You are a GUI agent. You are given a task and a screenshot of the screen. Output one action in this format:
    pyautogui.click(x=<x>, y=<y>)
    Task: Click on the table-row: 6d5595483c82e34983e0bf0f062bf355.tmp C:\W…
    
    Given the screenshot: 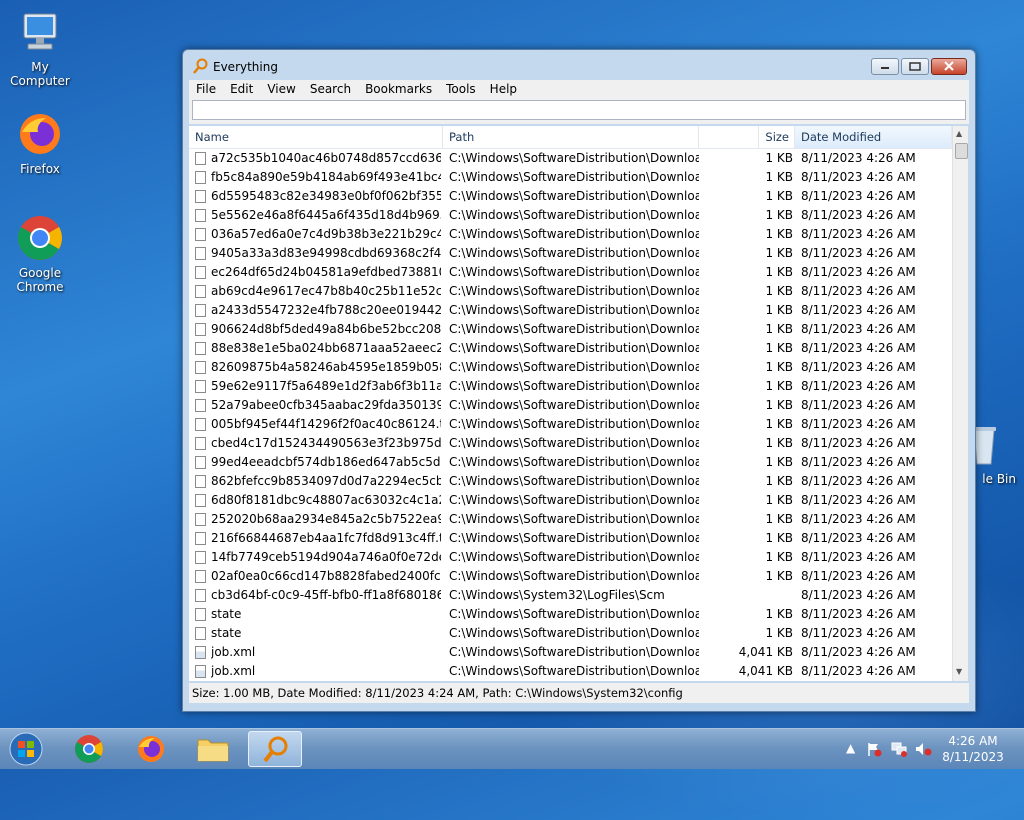 What is the action you would take?
    pyautogui.click(x=570, y=196)
    